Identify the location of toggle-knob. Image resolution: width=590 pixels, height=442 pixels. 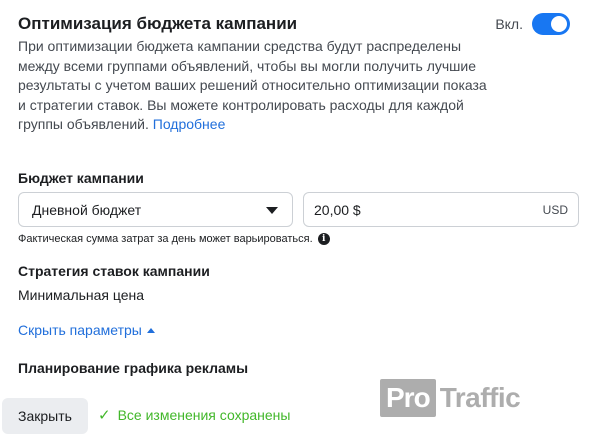
(559, 24).